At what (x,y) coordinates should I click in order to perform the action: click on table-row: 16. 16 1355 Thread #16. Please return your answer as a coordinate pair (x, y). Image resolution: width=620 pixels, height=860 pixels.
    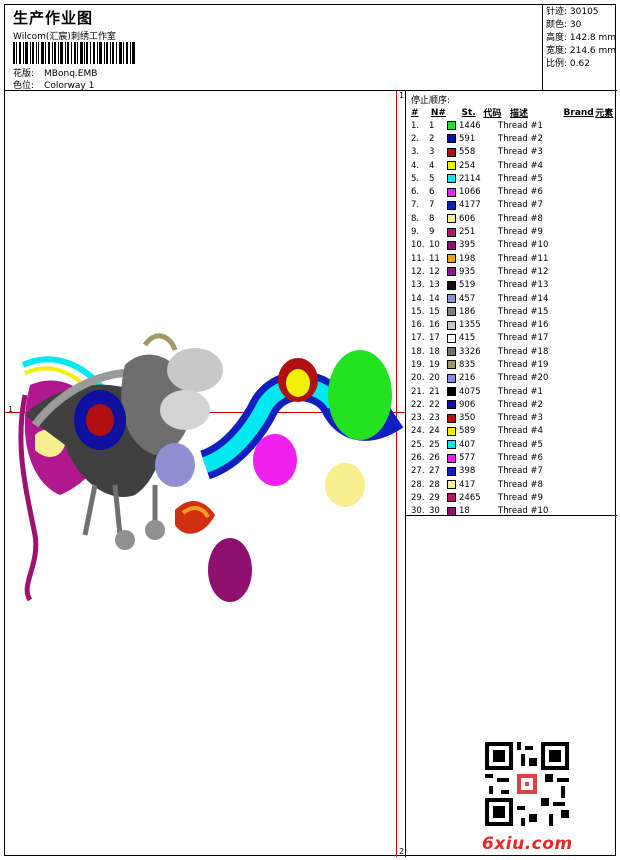
    Looking at the image, I should click on (513, 324).